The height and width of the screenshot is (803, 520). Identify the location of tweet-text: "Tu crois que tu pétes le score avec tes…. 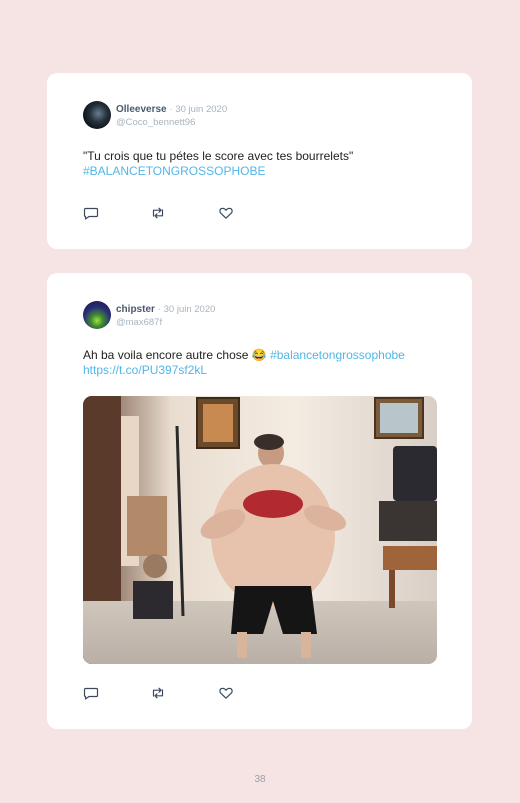
(263, 164).